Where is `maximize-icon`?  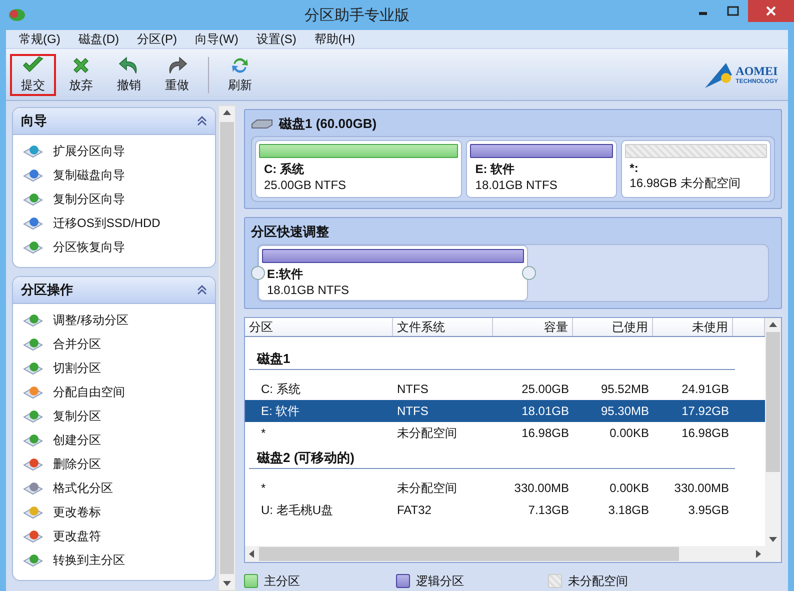 maximize-icon is located at coordinates (733, 11).